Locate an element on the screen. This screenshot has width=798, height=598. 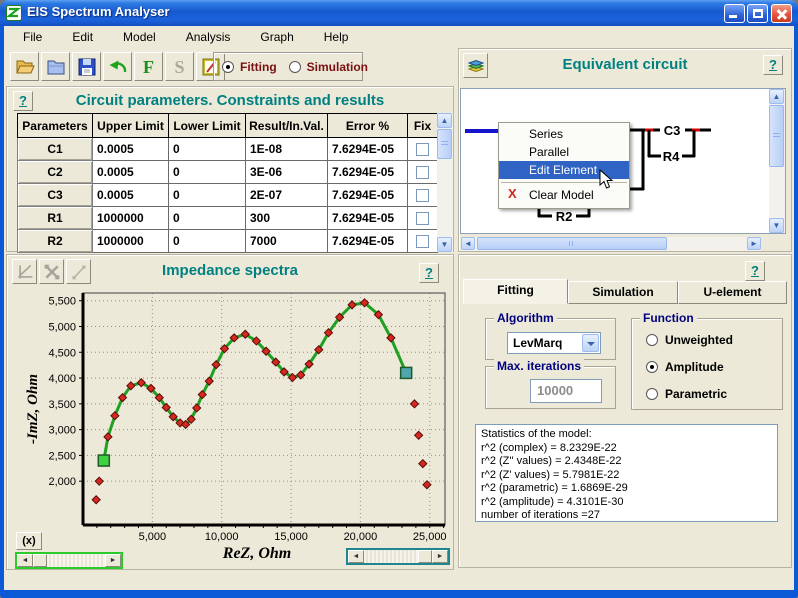
fix-cell is located at coordinates (422, 149).